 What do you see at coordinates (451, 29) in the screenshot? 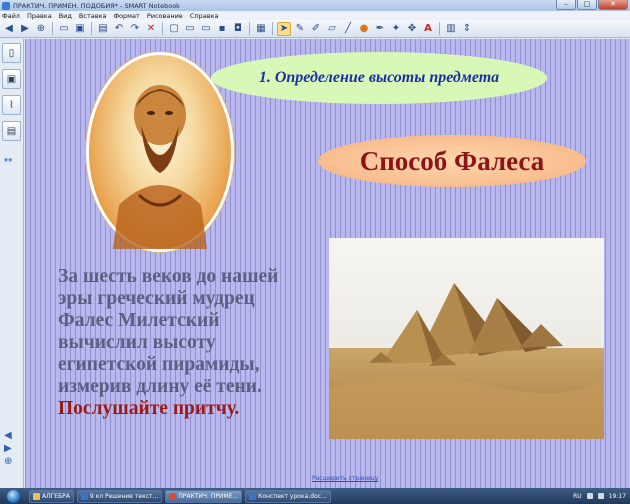
I see `properties-icon: ▥` at bounding box center [451, 29].